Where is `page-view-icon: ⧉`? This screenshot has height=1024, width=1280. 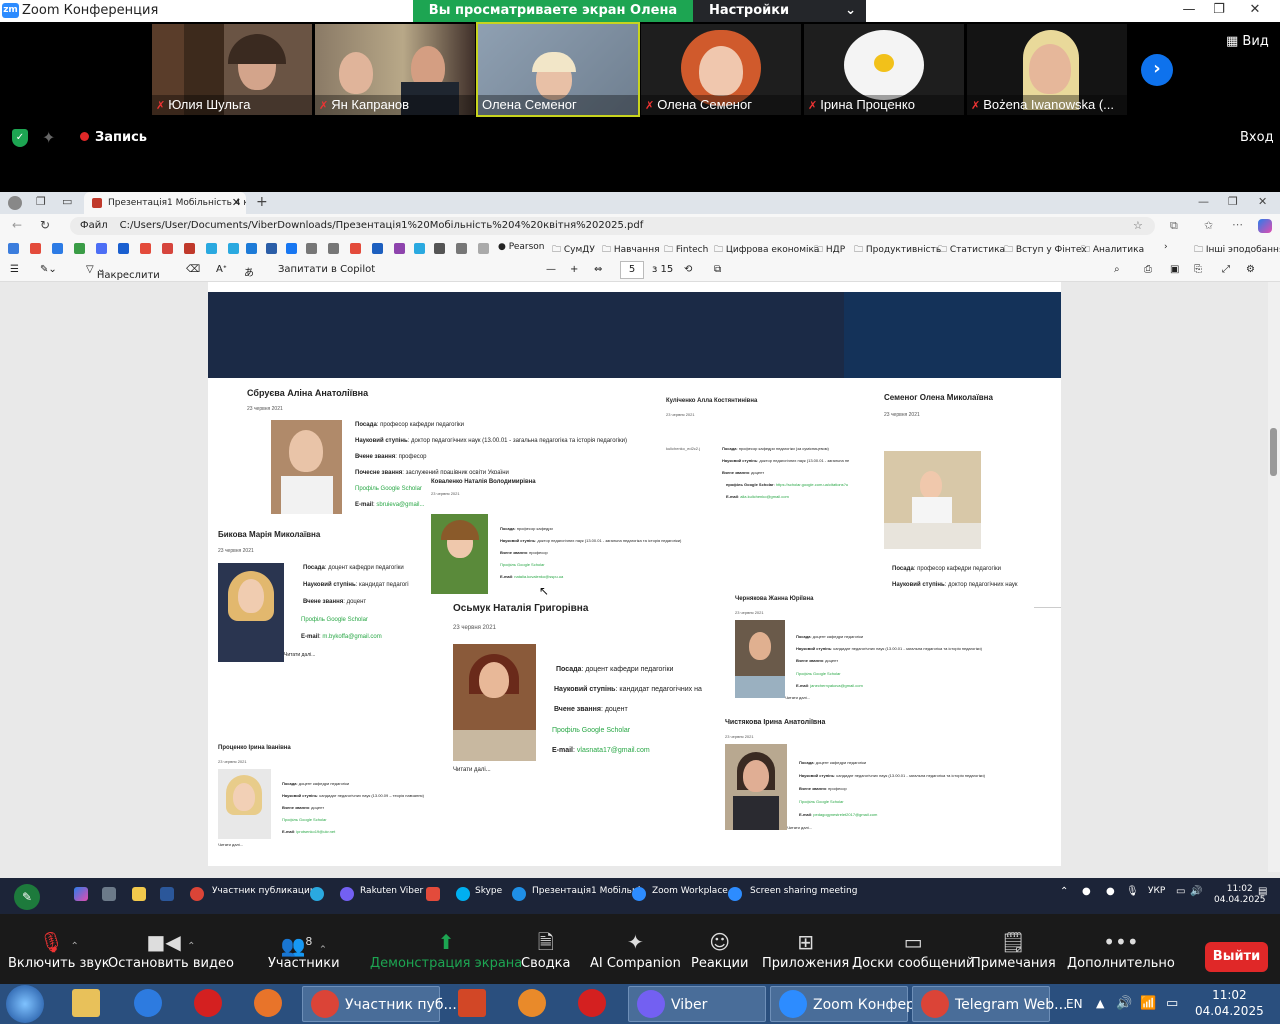 page-view-icon: ⧉ is located at coordinates (717, 269).